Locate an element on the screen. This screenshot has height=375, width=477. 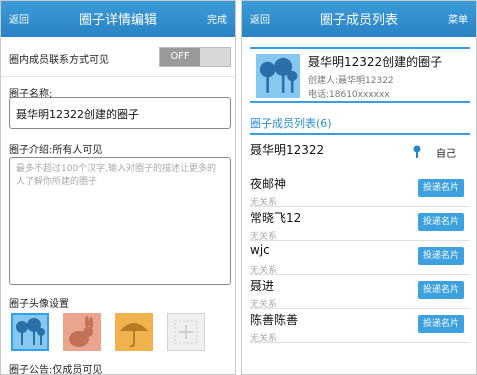
member-name: wjc is located at coordinates (260, 250).